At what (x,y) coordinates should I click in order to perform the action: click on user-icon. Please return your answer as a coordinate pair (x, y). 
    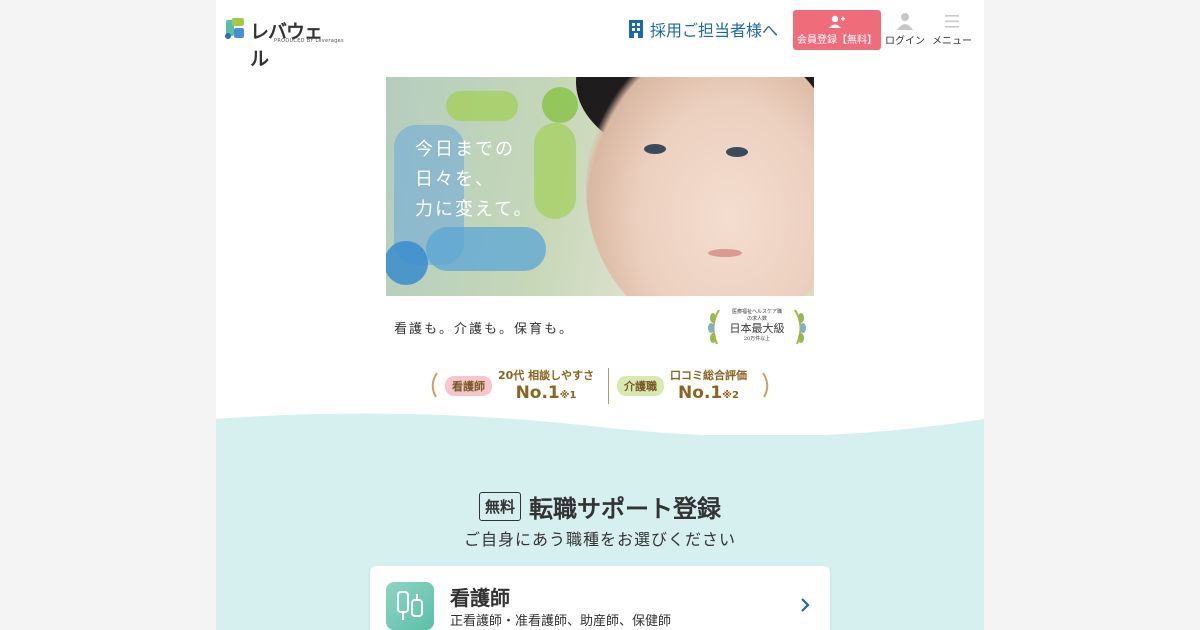
    Looking at the image, I should click on (905, 21).